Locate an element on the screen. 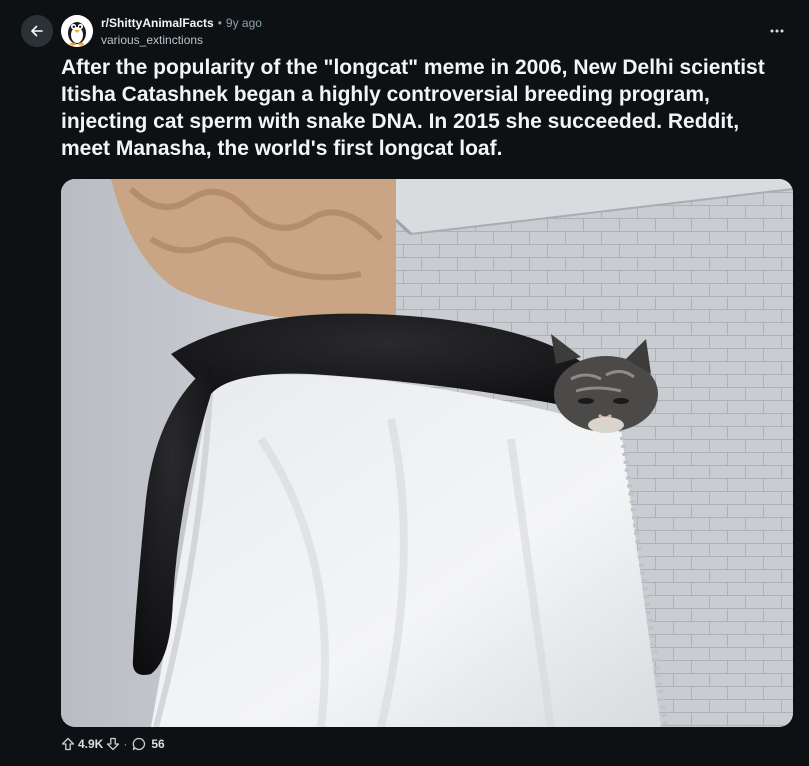 The image size is (809, 766). arrow-down-icon is located at coordinates (113, 744).